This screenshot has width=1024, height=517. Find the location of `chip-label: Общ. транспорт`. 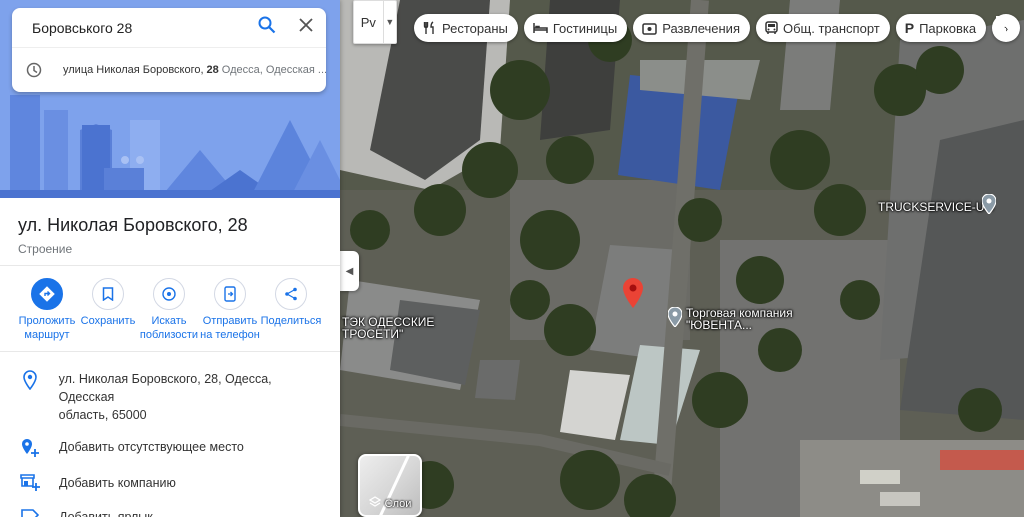

chip-label: Общ. транспорт is located at coordinates (831, 28).